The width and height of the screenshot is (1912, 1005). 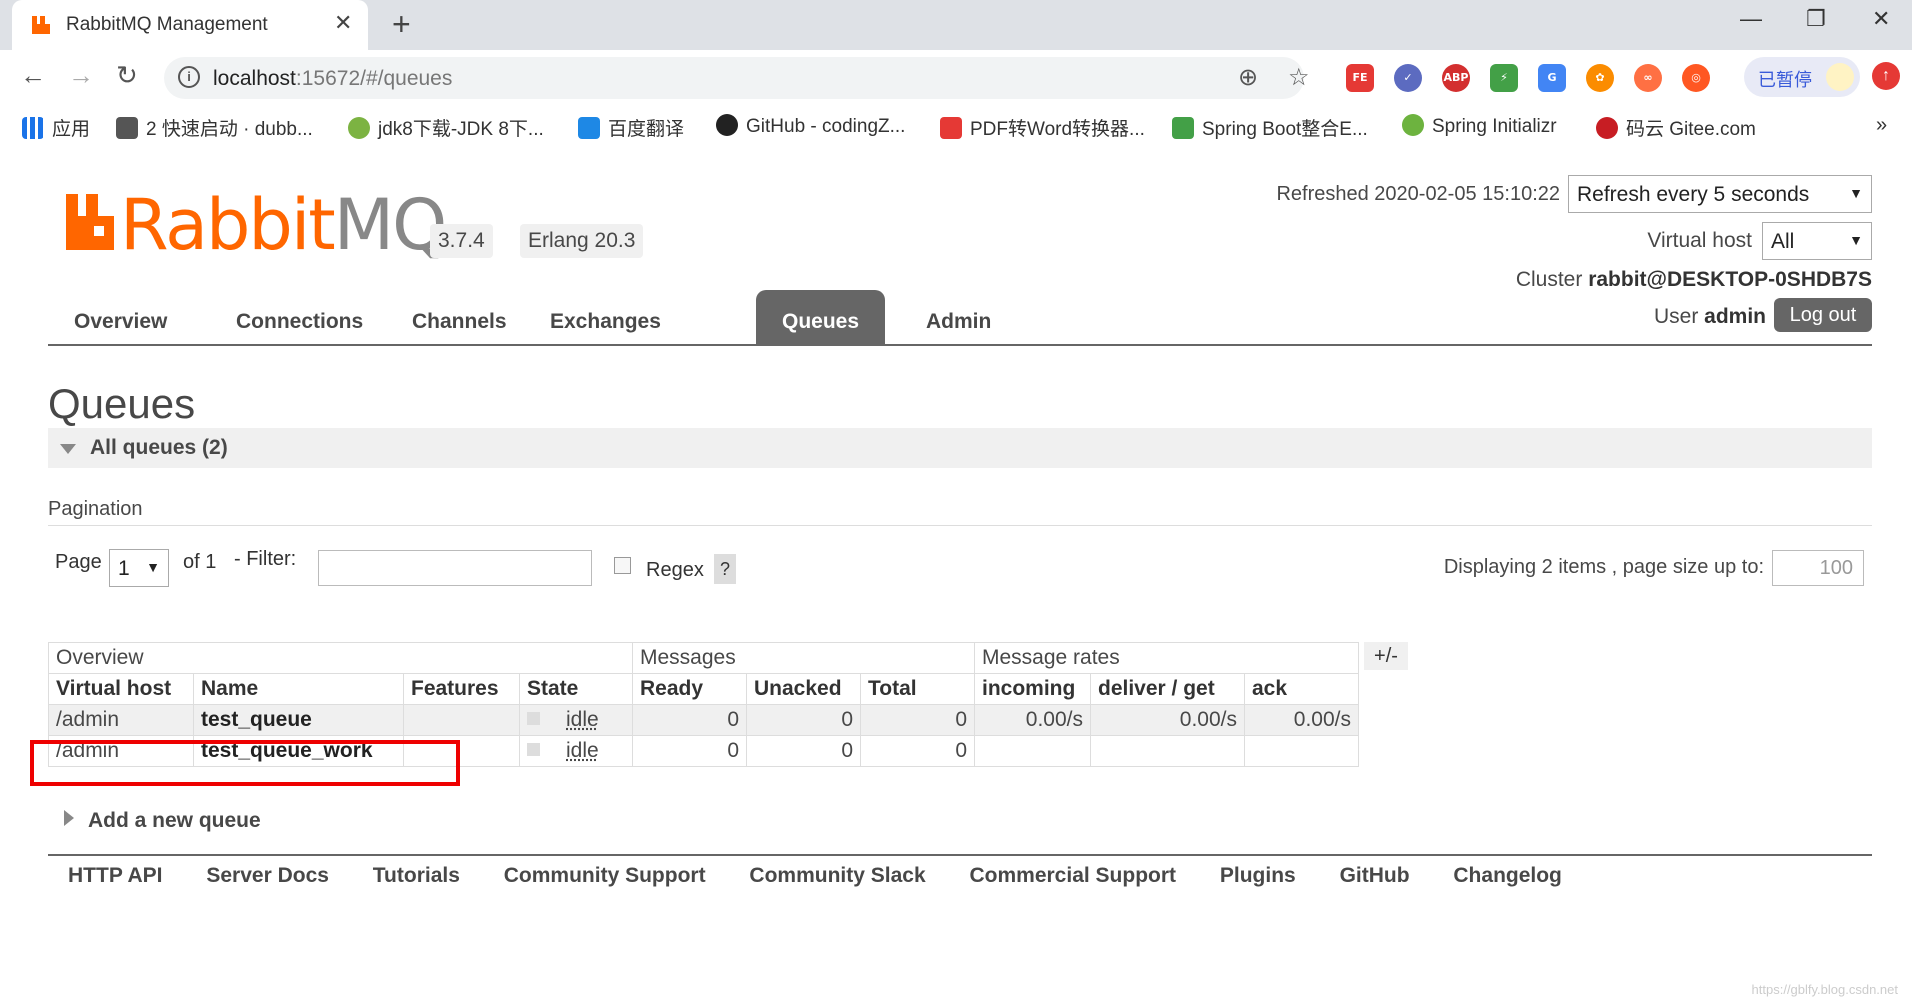 What do you see at coordinates (1248, 77) in the screenshot?
I see `zoom-icon: ⊕` at bounding box center [1248, 77].